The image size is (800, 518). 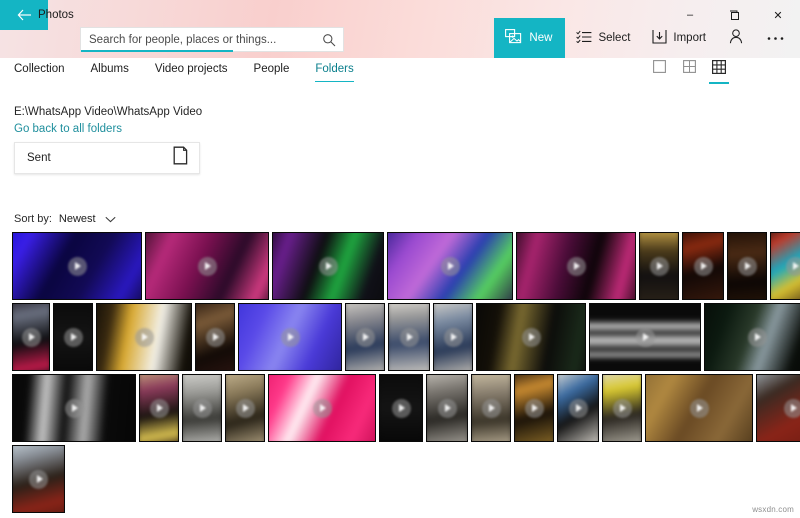 I want to click on new-button: New, so click(x=530, y=38).